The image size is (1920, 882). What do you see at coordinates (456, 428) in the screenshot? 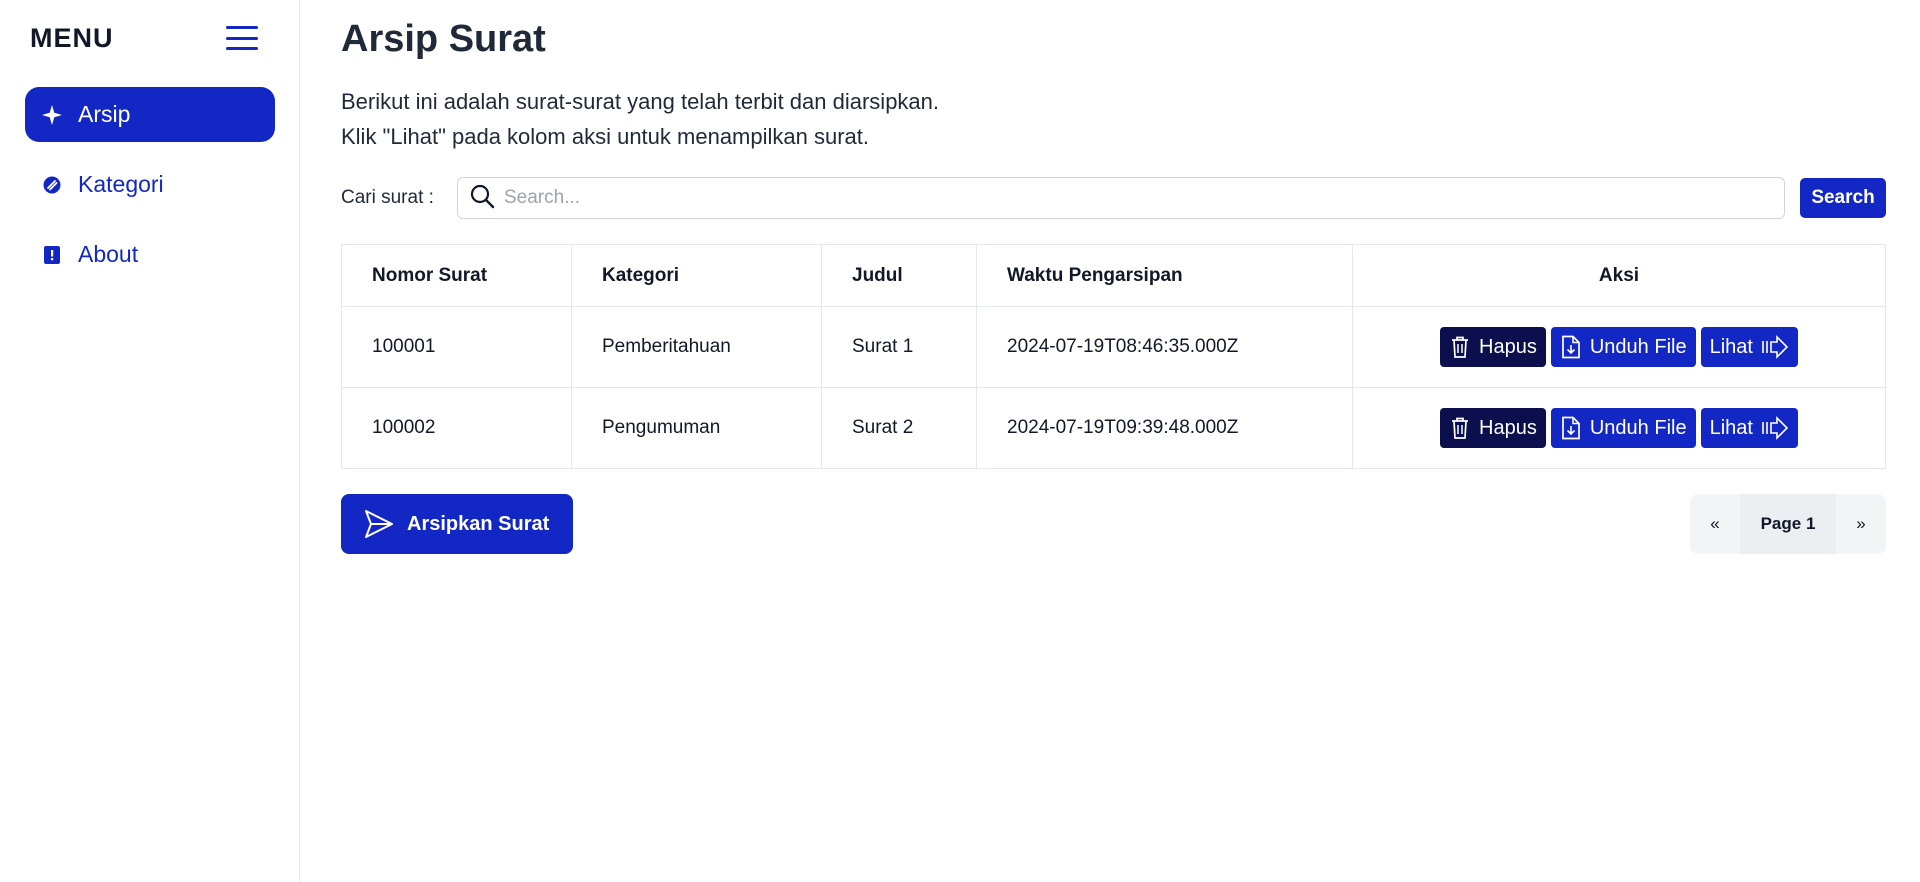
I see `cell-nomor: 100002` at bounding box center [456, 428].